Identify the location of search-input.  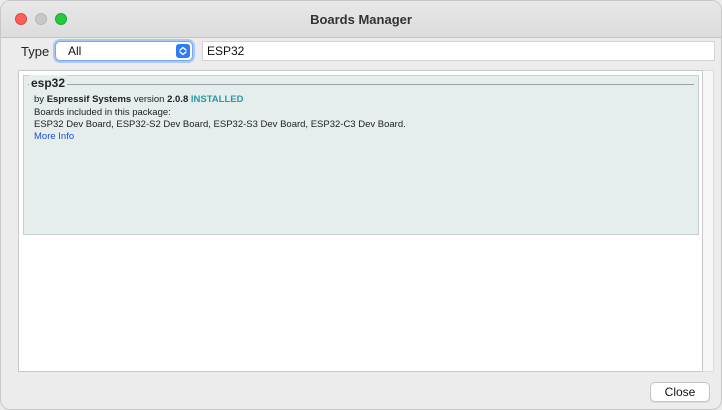
(458, 51).